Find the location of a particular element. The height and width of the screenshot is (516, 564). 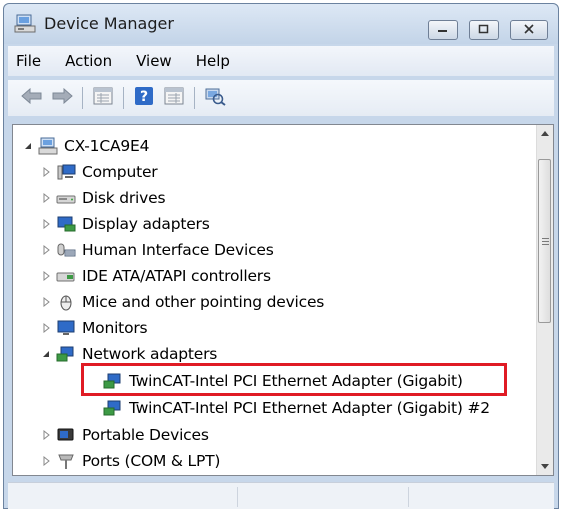

hid-icon is located at coordinates (66, 250).